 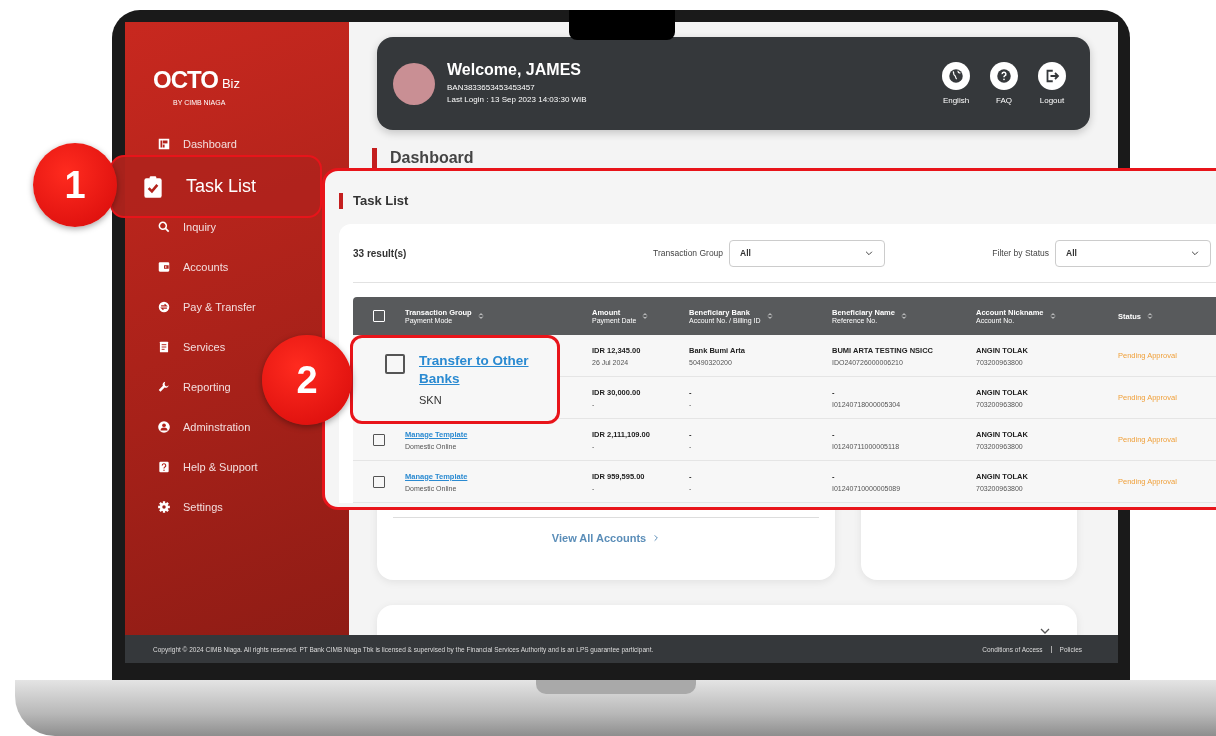 What do you see at coordinates (1020, 253) in the screenshot?
I see `filter-label: Filter by Status` at bounding box center [1020, 253].